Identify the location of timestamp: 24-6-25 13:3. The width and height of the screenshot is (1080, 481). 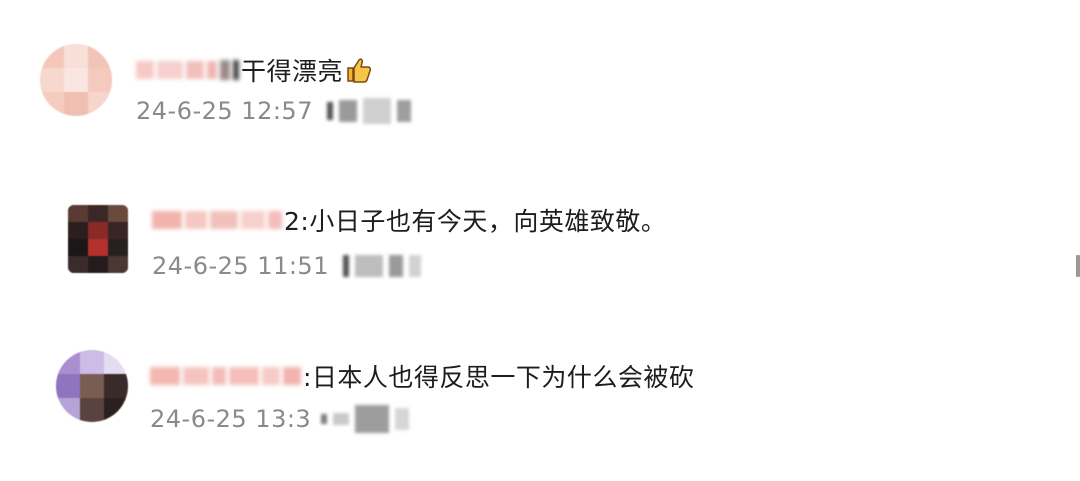
(231, 419).